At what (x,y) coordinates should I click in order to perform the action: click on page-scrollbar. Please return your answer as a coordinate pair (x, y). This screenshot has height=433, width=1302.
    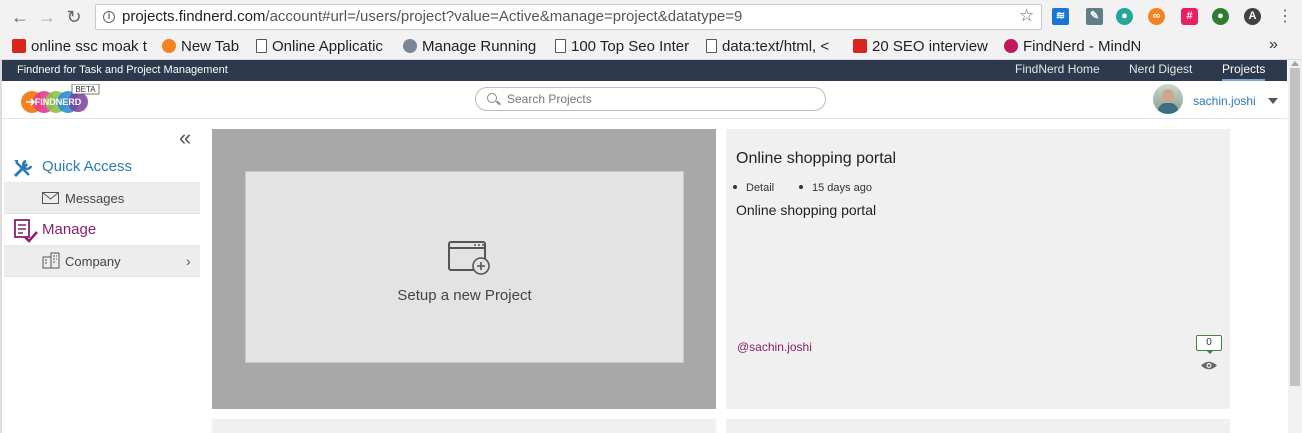
    Looking at the image, I should click on (1295, 246).